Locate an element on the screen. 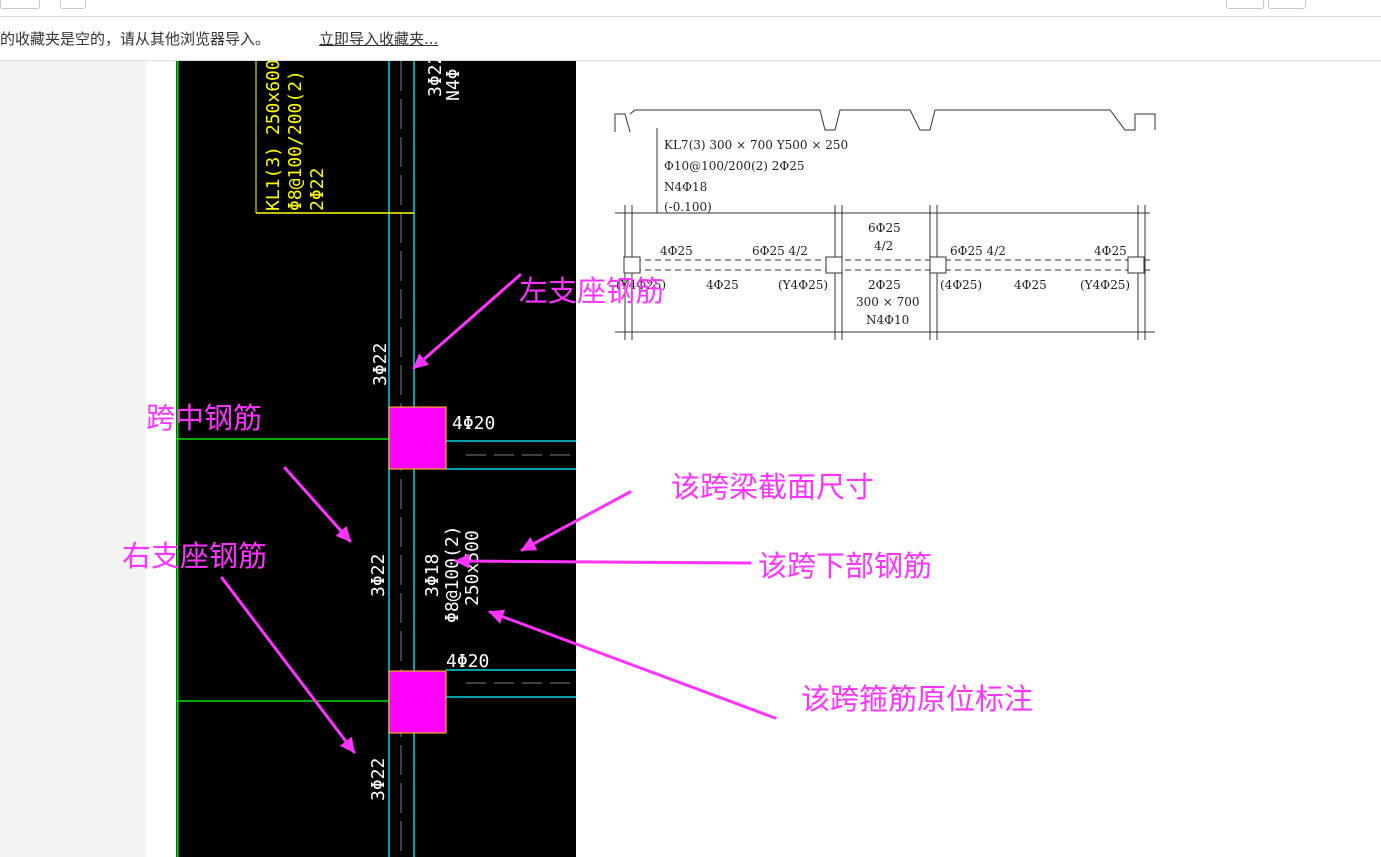  label-left-support: 左支座钢筋 is located at coordinates (592, 291).